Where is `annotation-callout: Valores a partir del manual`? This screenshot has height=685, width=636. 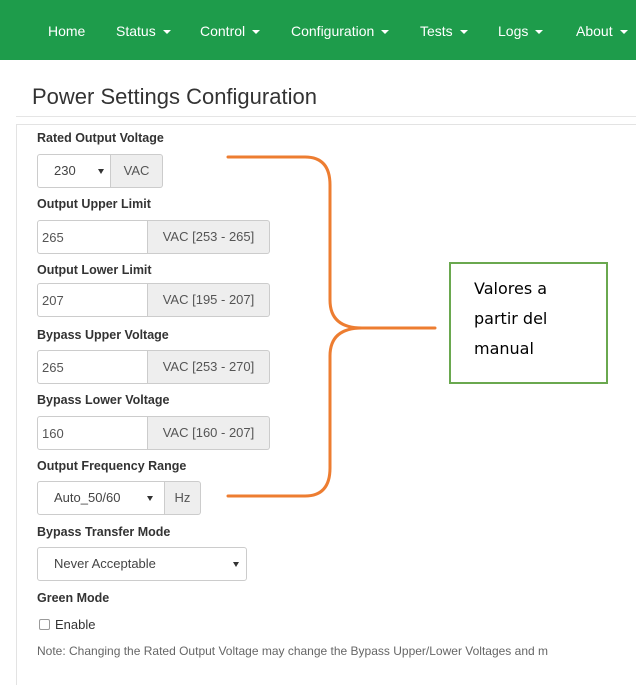
annotation-callout: Valores a partir del manual is located at coordinates (528, 323).